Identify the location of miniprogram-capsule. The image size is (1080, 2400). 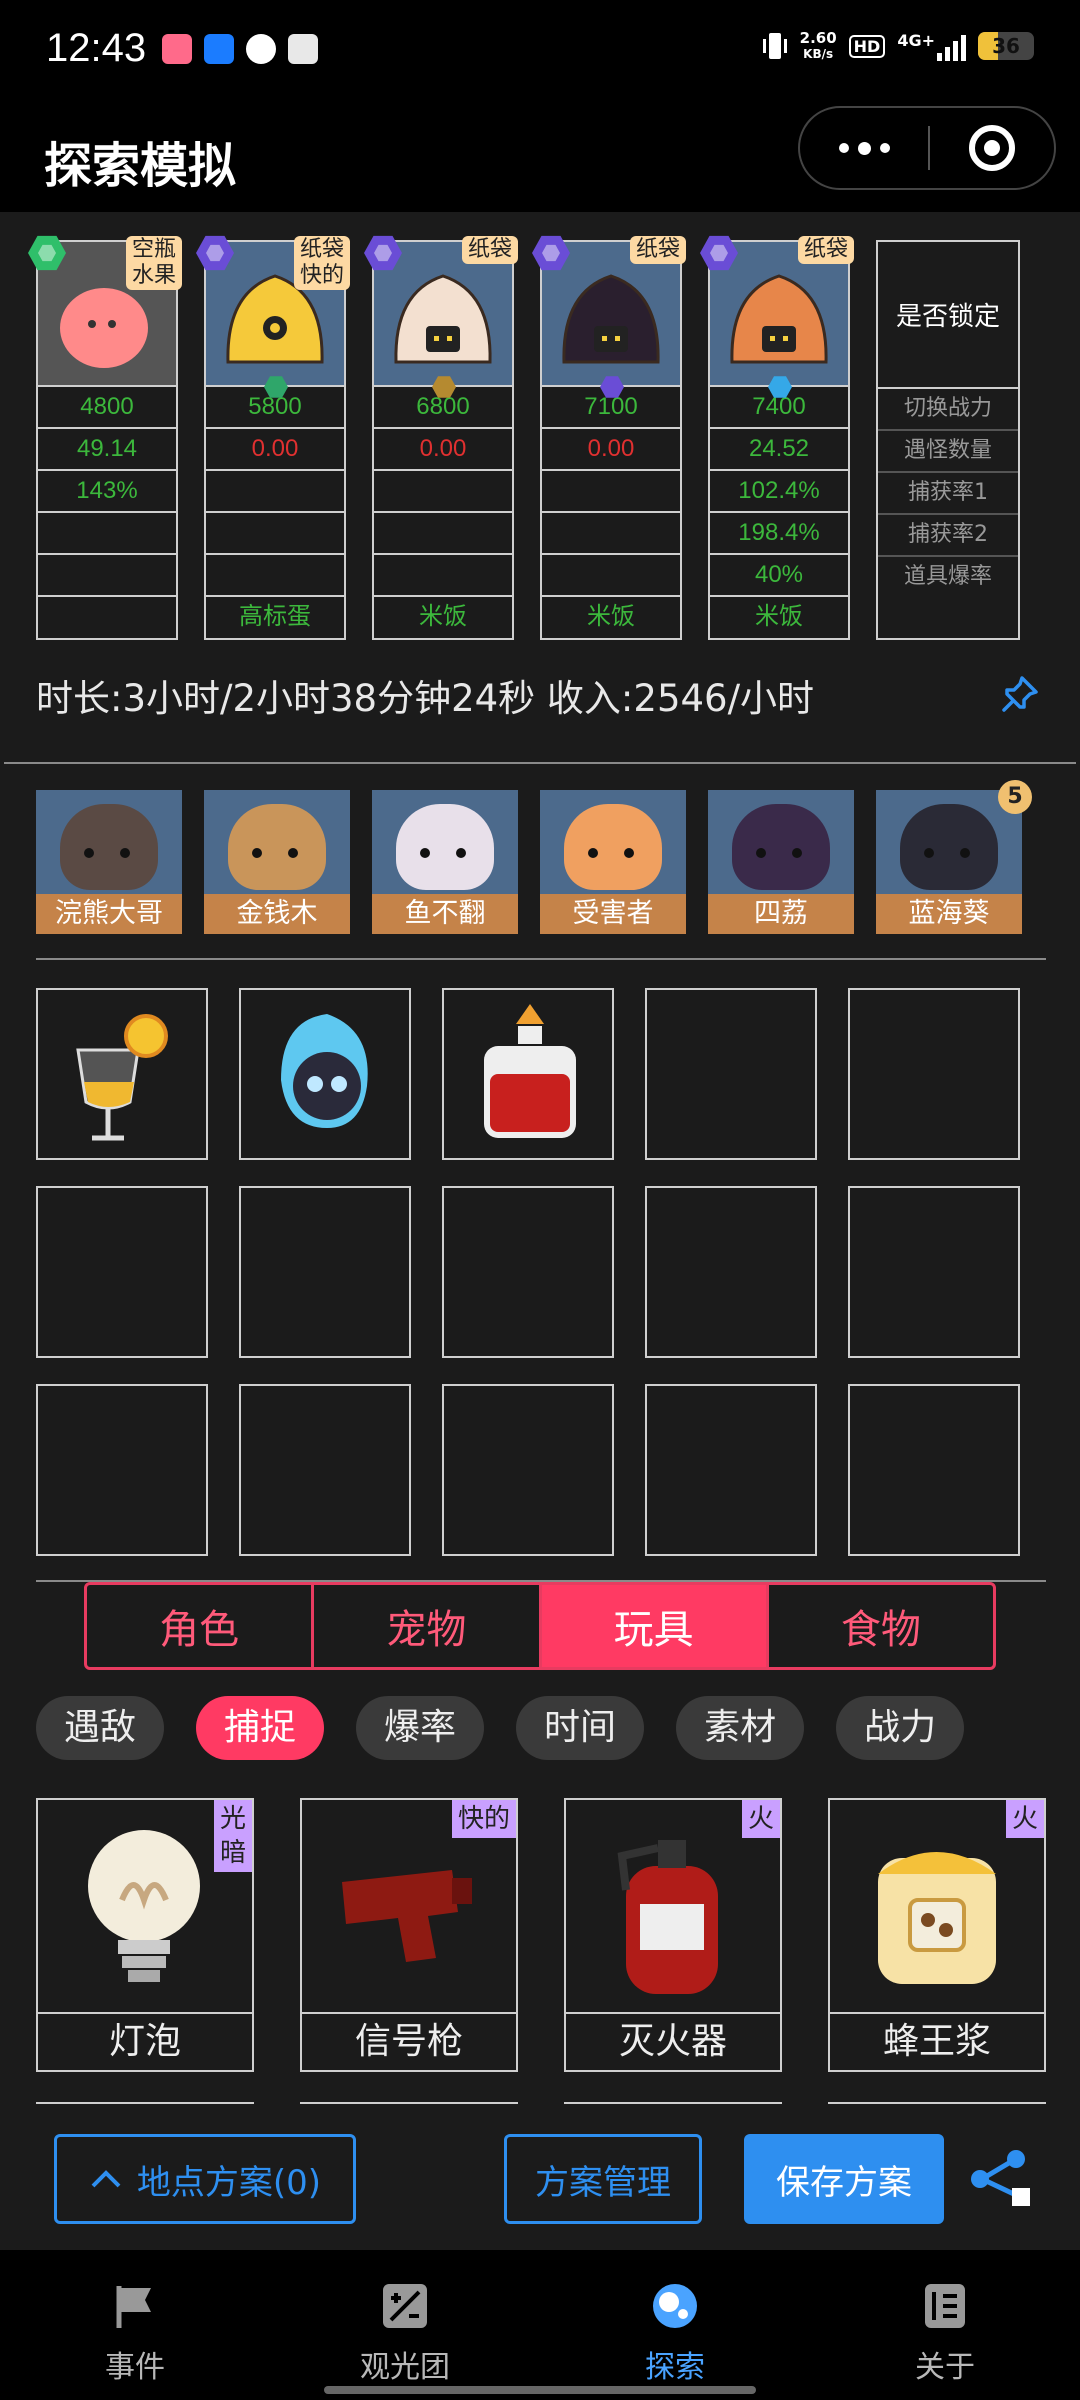
(927, 148).